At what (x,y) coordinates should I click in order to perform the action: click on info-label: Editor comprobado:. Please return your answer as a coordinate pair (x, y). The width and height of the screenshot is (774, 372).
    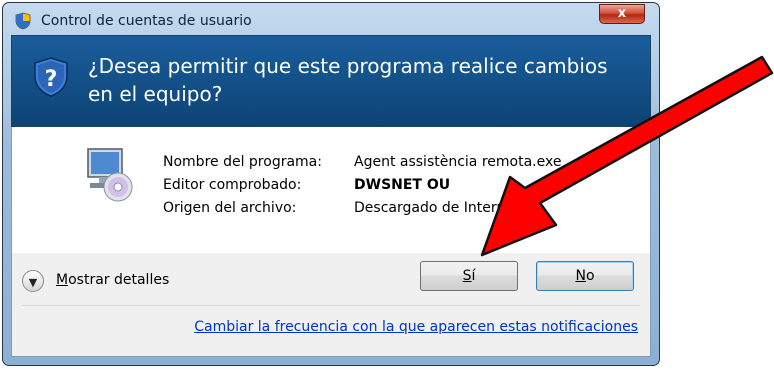
    Looking at the image, I should click on (232, 185).